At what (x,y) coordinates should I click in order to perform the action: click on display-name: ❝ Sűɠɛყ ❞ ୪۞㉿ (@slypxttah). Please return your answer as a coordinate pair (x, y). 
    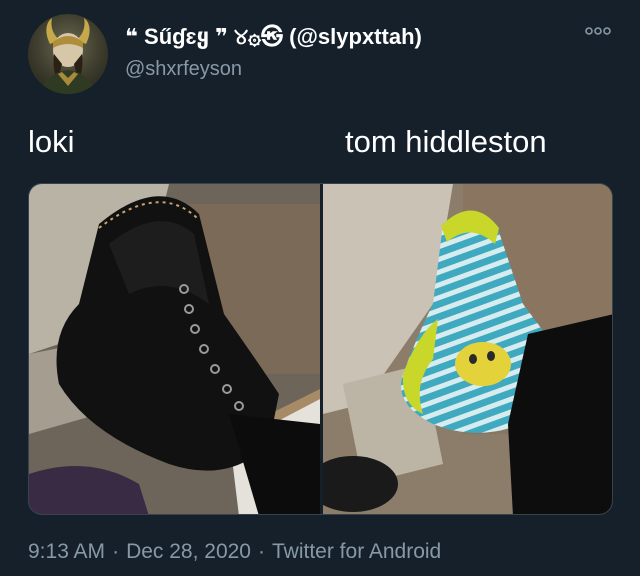
    Looking at the image, I should click on (273, 35).